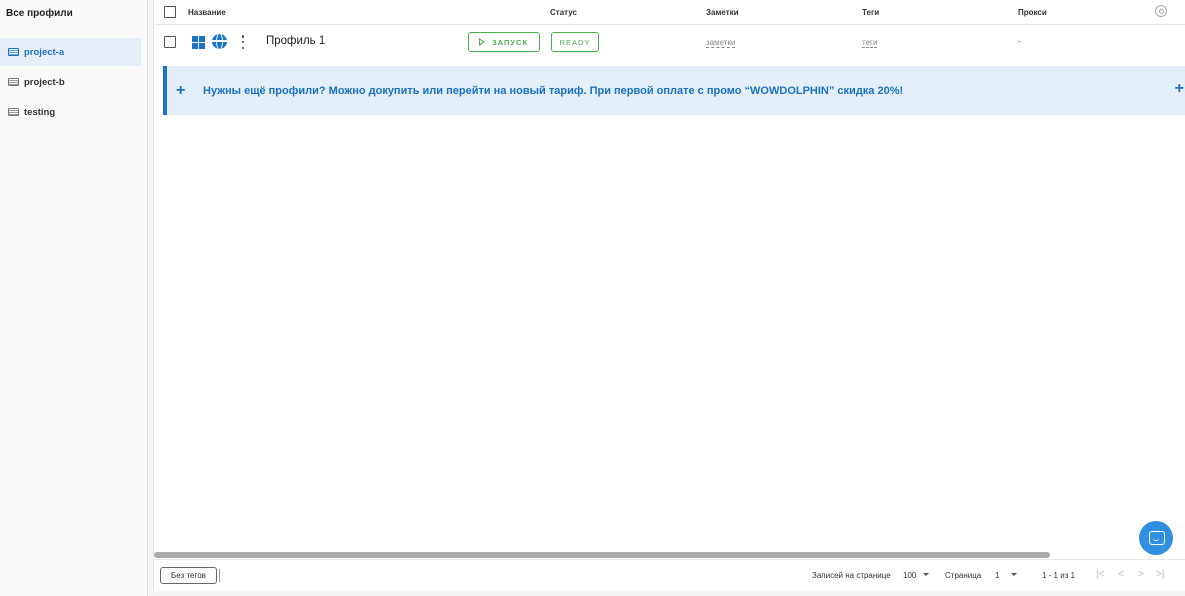  What do you see at coordinates (669, 12) in the screenshot?
I see `table-header: Название Статус Заметки Теги Прокси` at bounding box center [669, 12].